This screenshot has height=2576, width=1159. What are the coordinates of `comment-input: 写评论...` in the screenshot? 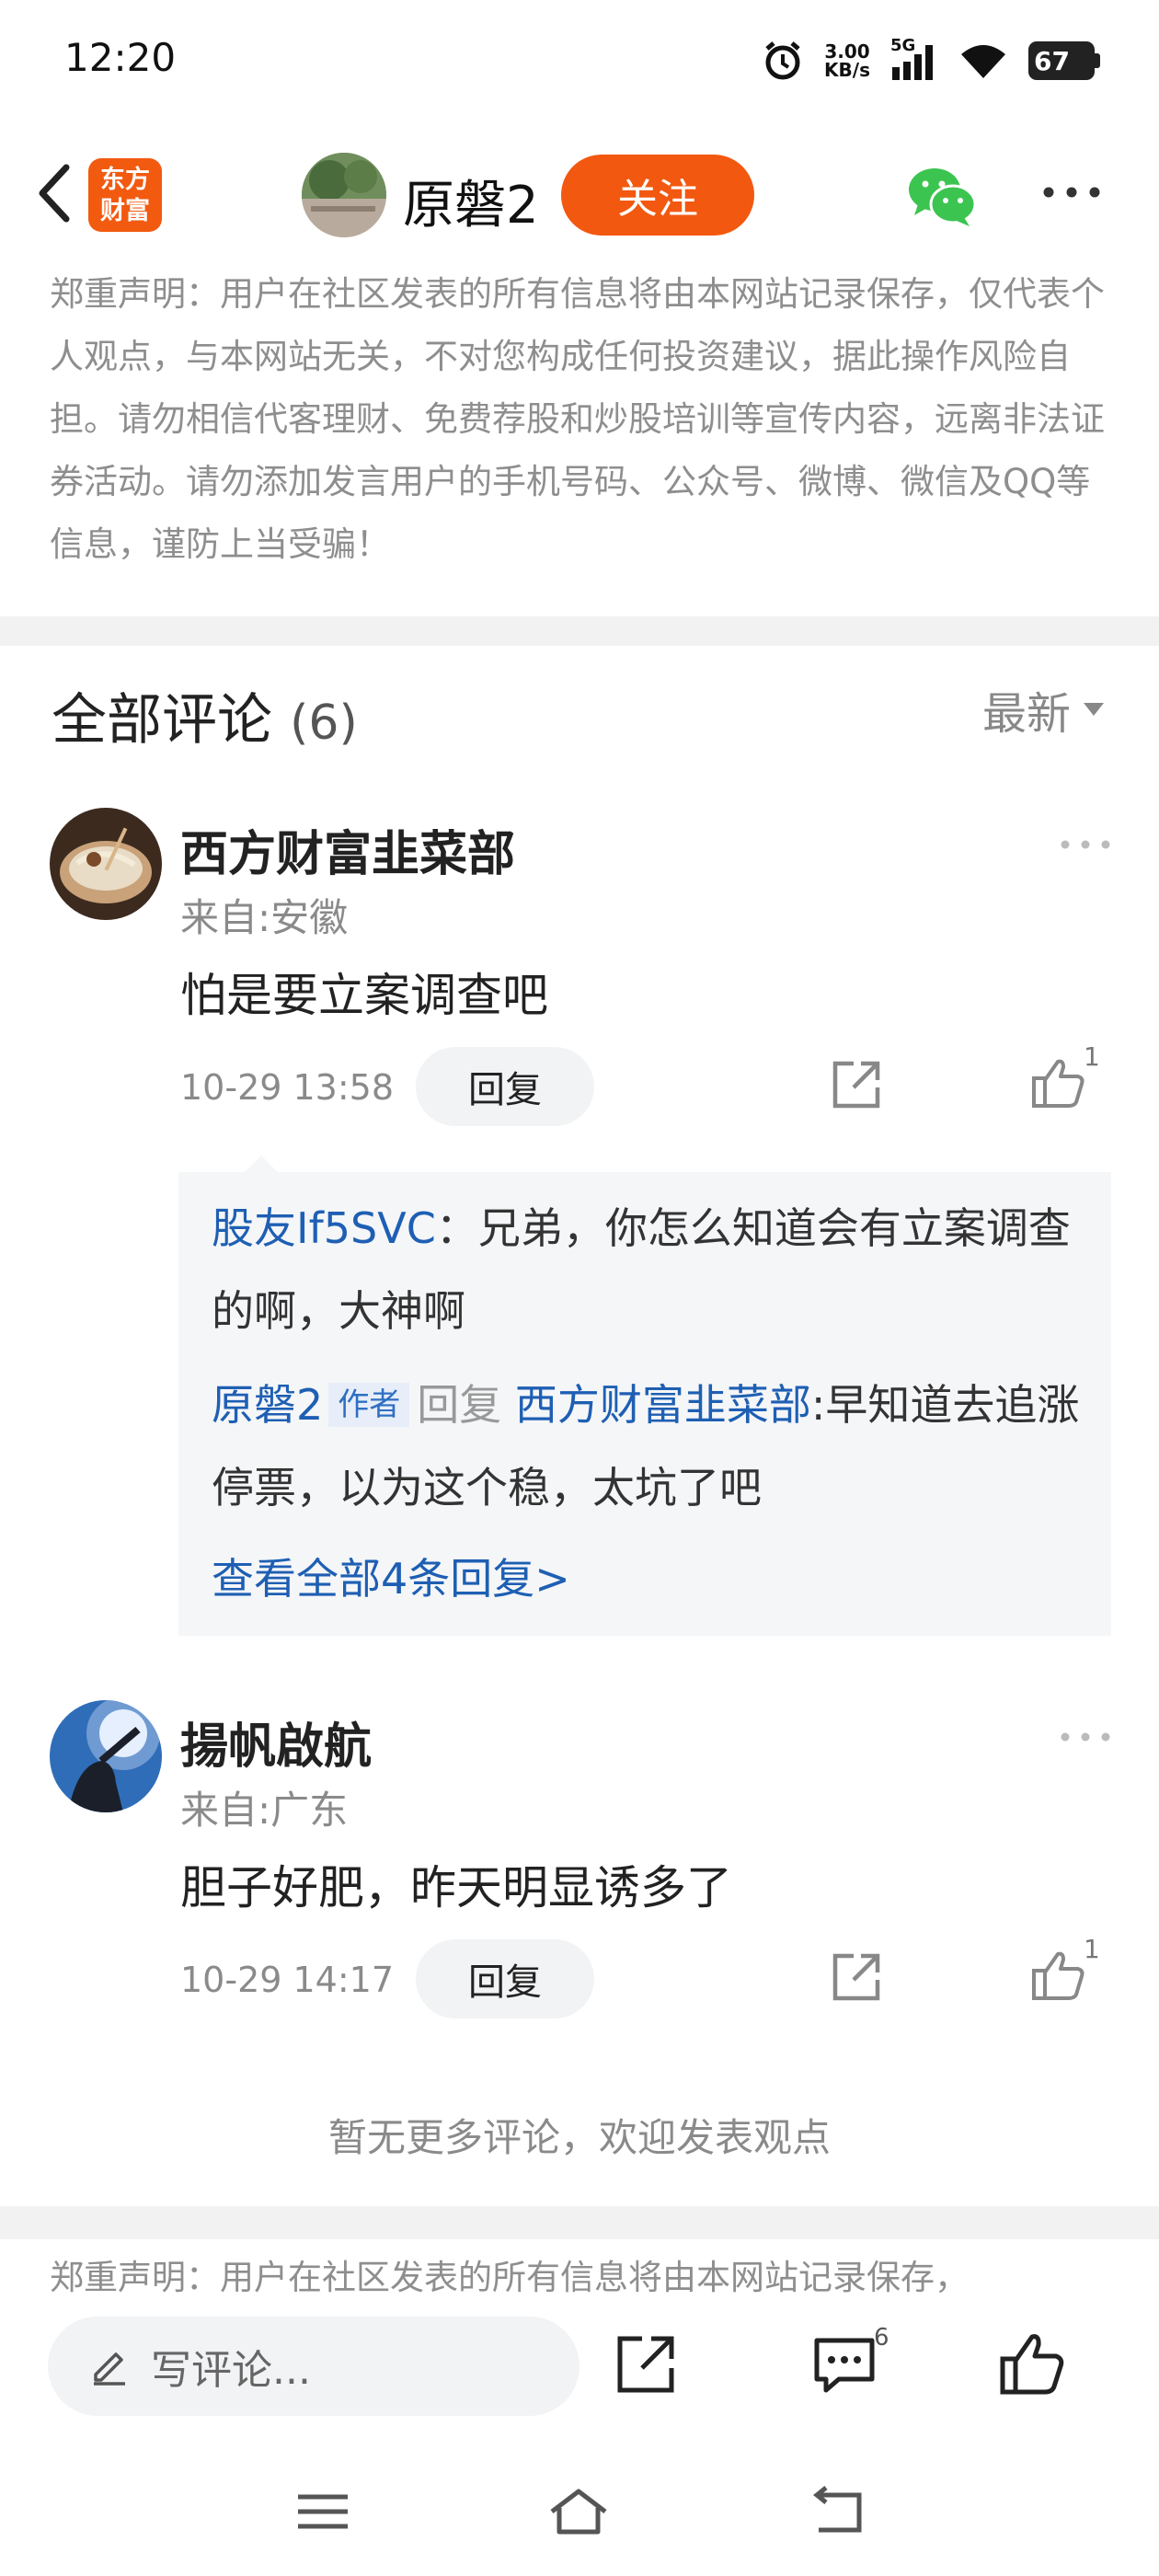 It's located at (314, 2366).